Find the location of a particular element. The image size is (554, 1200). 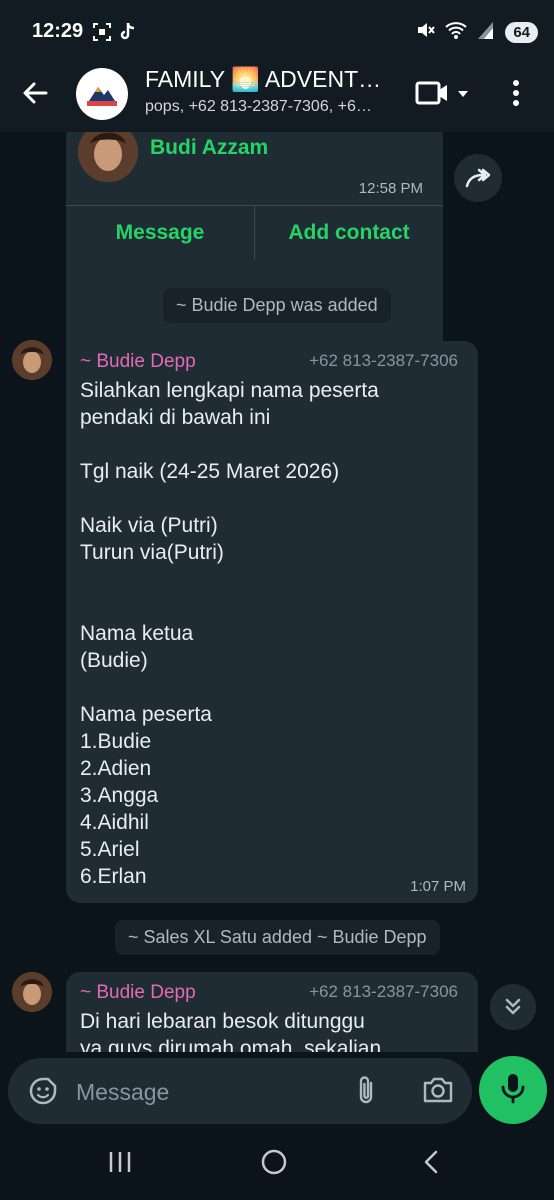

tiktok-icon is located at coordinates (127, 34).